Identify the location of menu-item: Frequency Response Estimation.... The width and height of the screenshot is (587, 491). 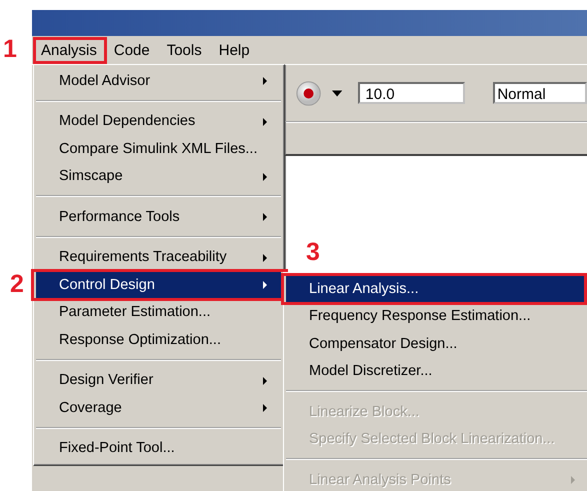
(436, 316).